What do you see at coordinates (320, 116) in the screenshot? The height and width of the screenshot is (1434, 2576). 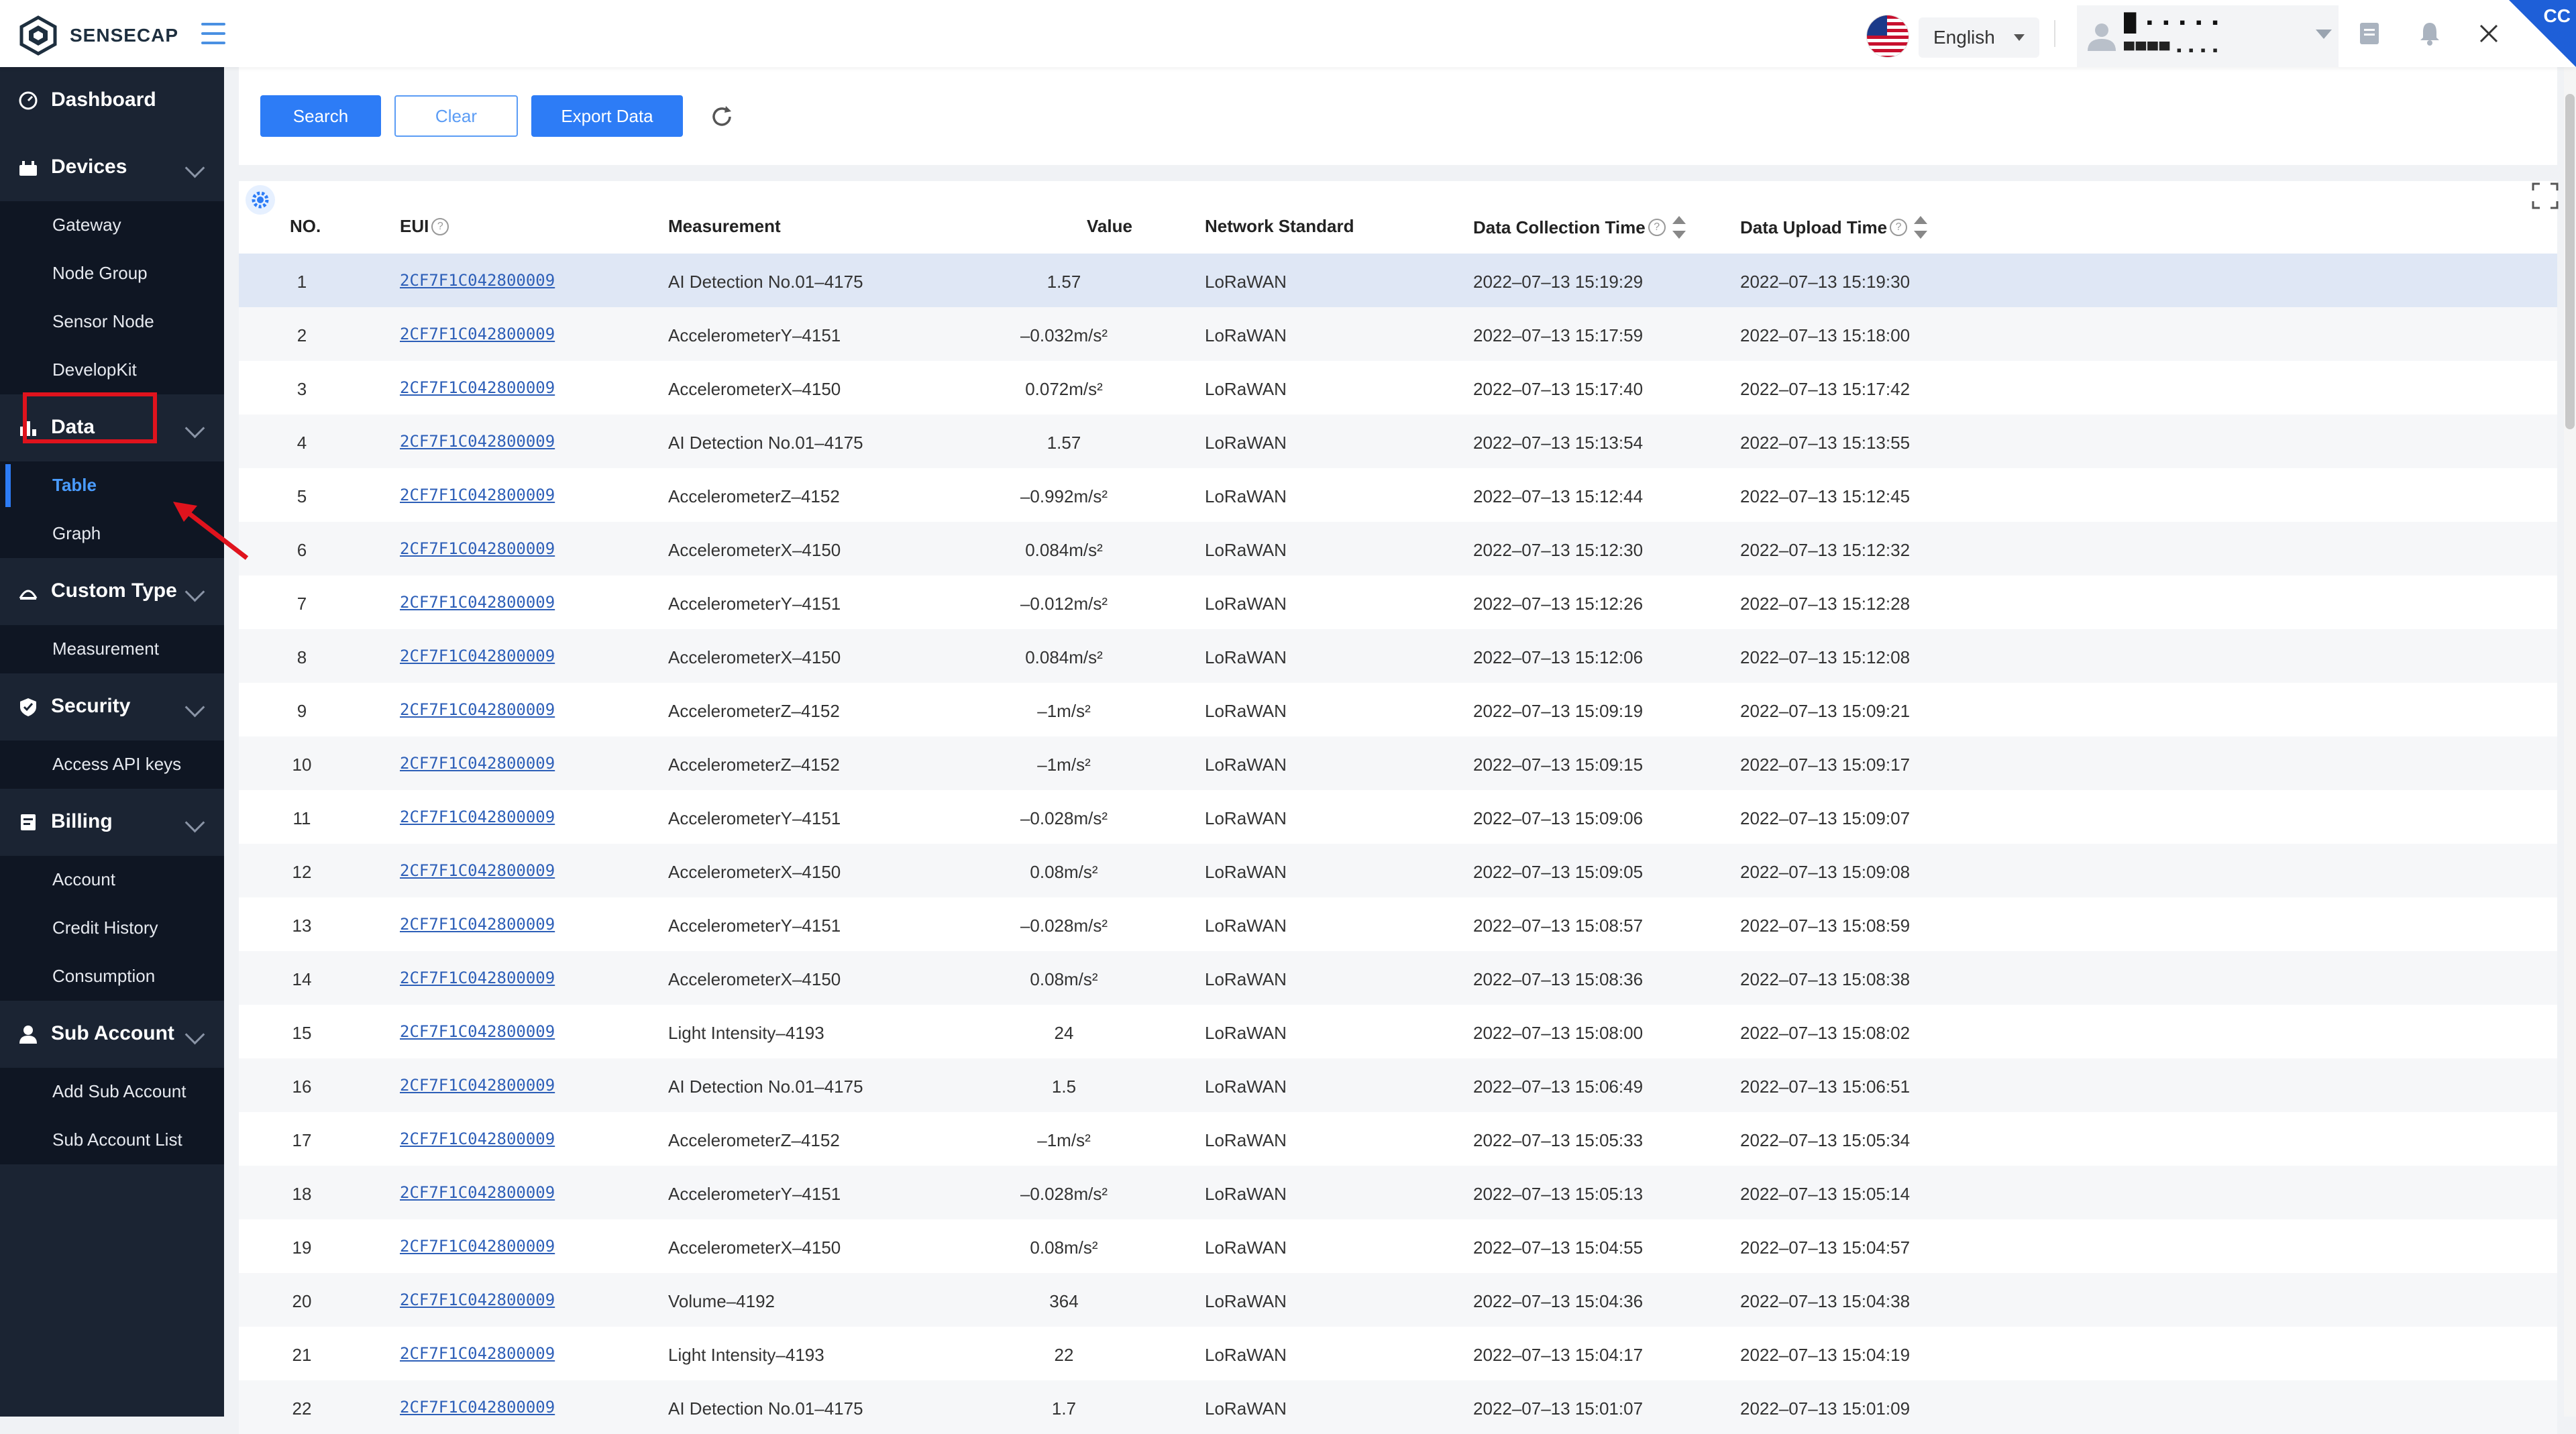 I see `search-button: Search` at bounding box center [320, 116].